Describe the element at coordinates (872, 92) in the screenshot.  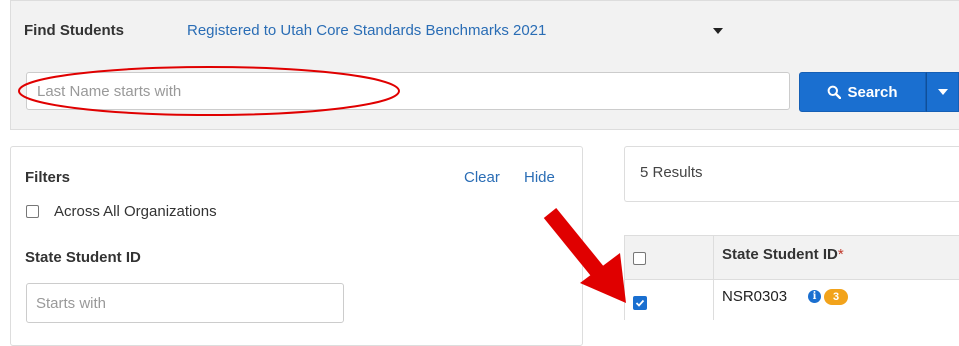
I see `search-button-label: Search` at that location.